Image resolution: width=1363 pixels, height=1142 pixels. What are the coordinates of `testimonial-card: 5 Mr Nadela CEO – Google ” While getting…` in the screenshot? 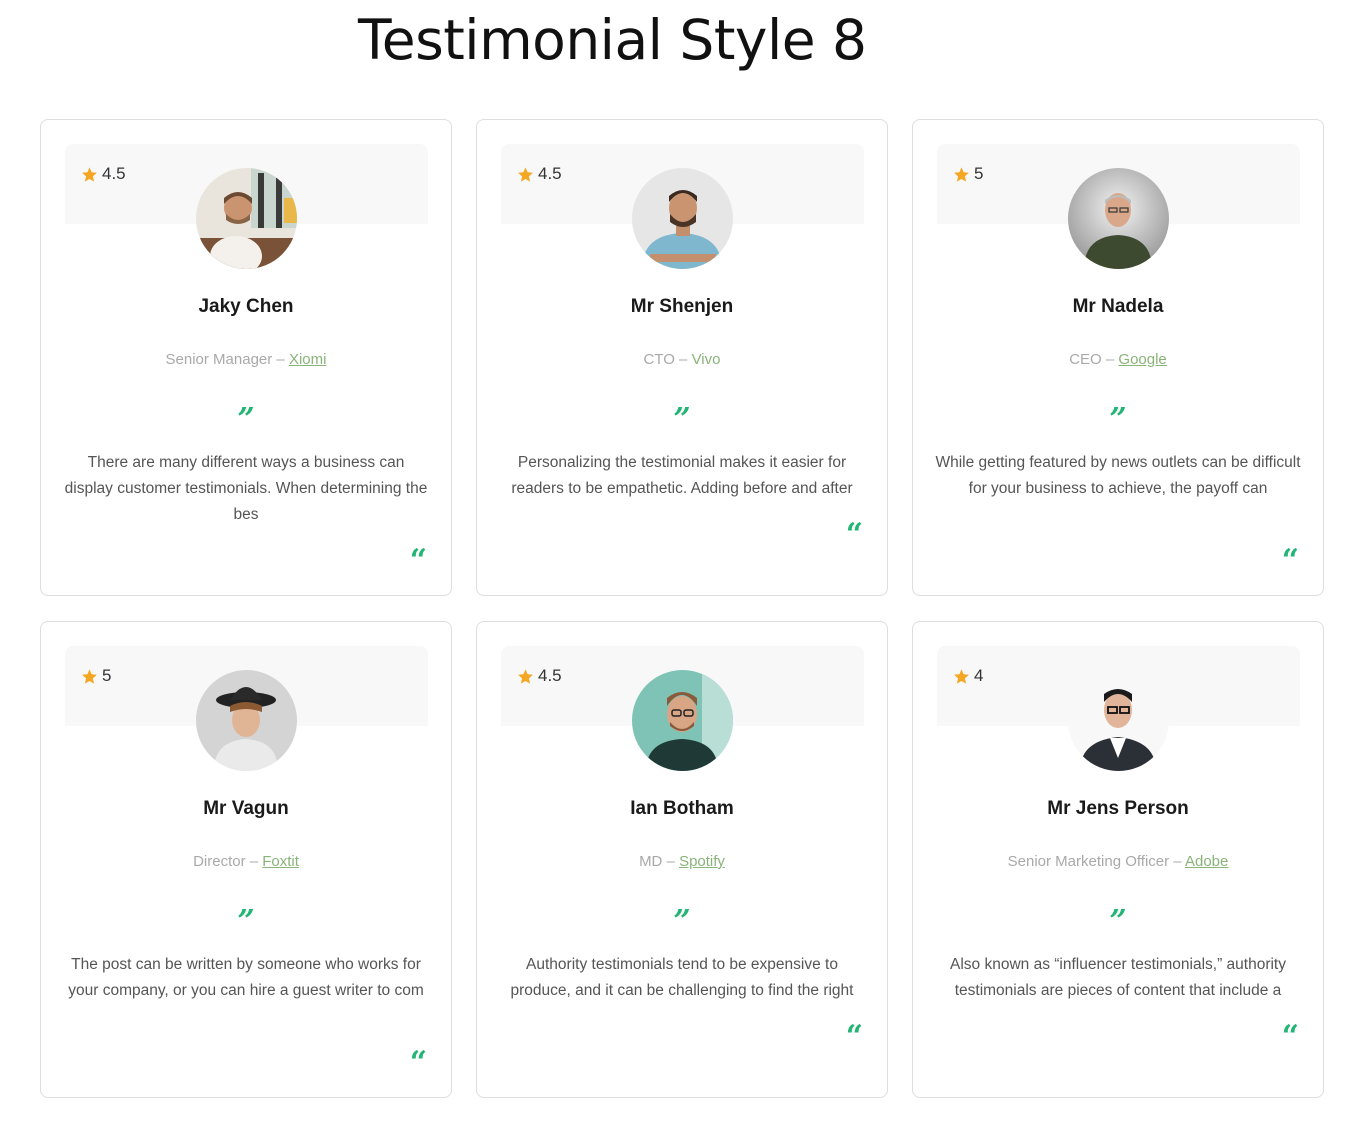 It's located at (1118, 357).